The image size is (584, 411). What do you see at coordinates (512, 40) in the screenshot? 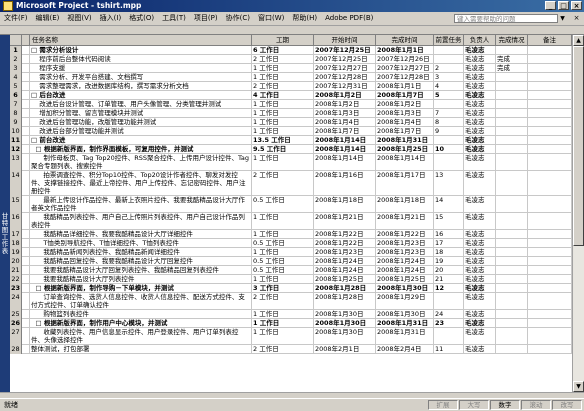
I see `column-header-status: 完成情况` at bounding box center [512, 40].